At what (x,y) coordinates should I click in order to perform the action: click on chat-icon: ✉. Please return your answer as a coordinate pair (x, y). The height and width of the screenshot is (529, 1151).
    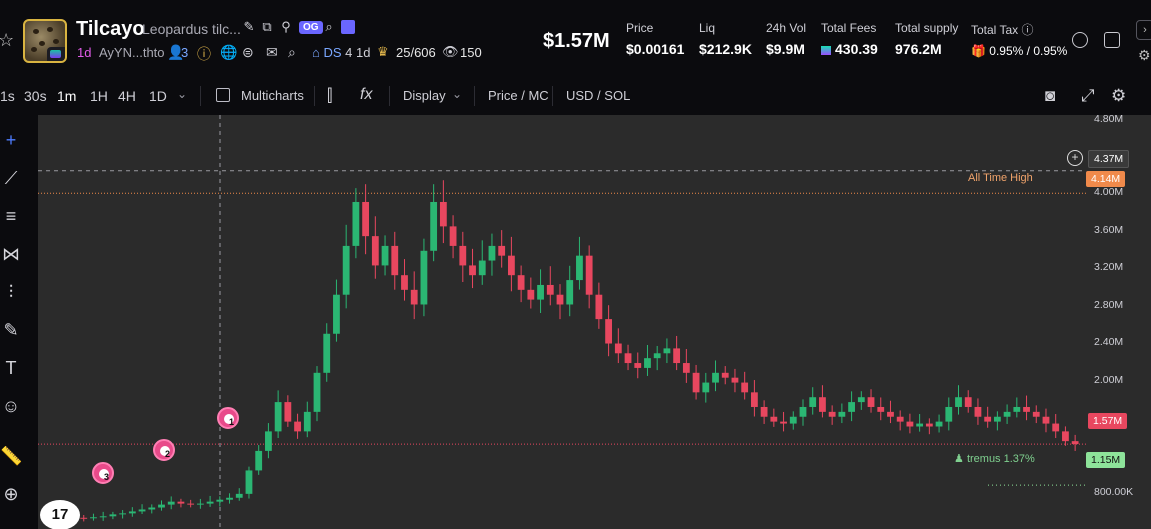
    Looking at the image, I should click on (272, 52).